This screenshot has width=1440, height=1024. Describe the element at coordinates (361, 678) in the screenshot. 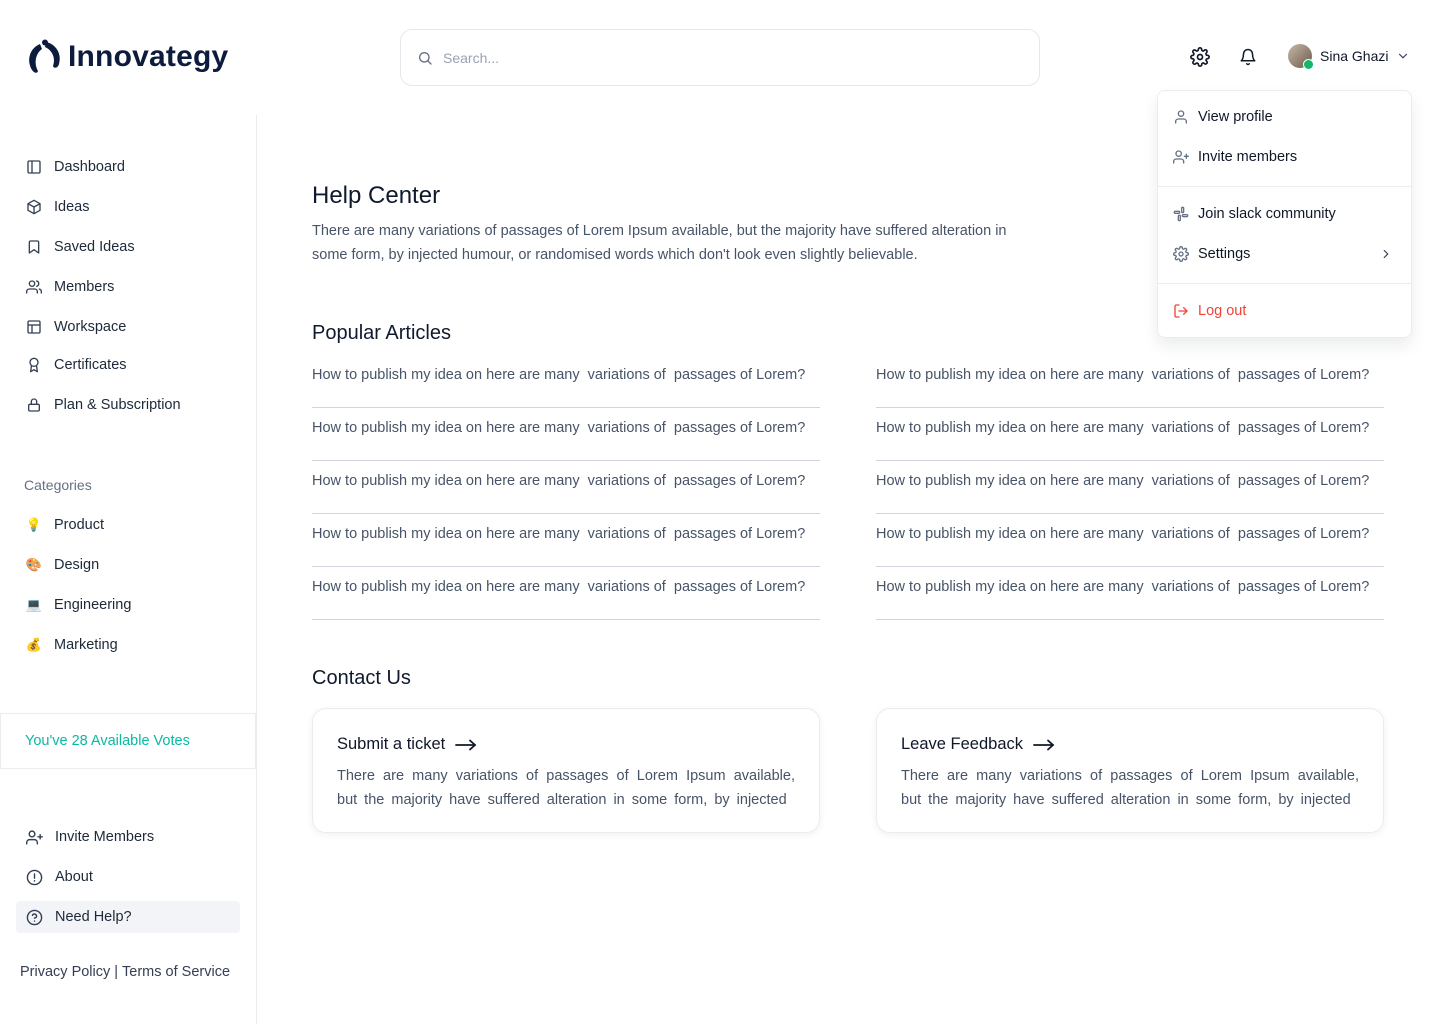

I see `contact-us-heading: Contact Us` at that location.